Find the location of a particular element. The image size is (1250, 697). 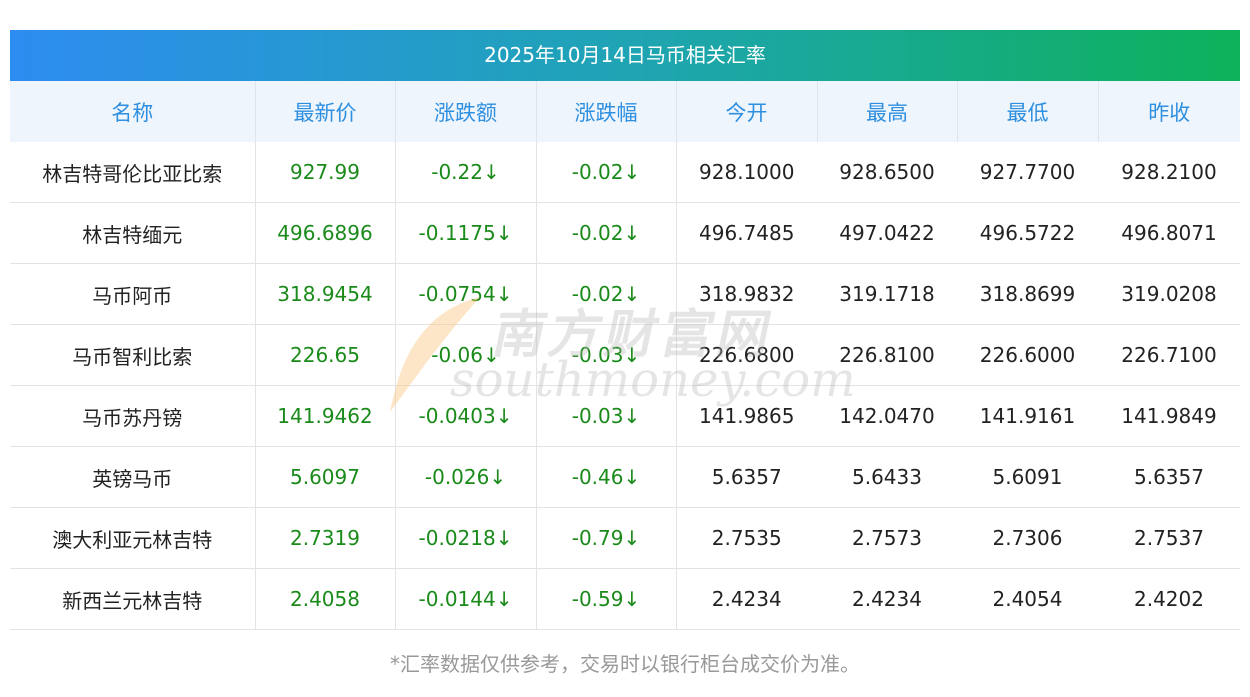

cell-latest: 226.65 is located at coordinates (325, 355).